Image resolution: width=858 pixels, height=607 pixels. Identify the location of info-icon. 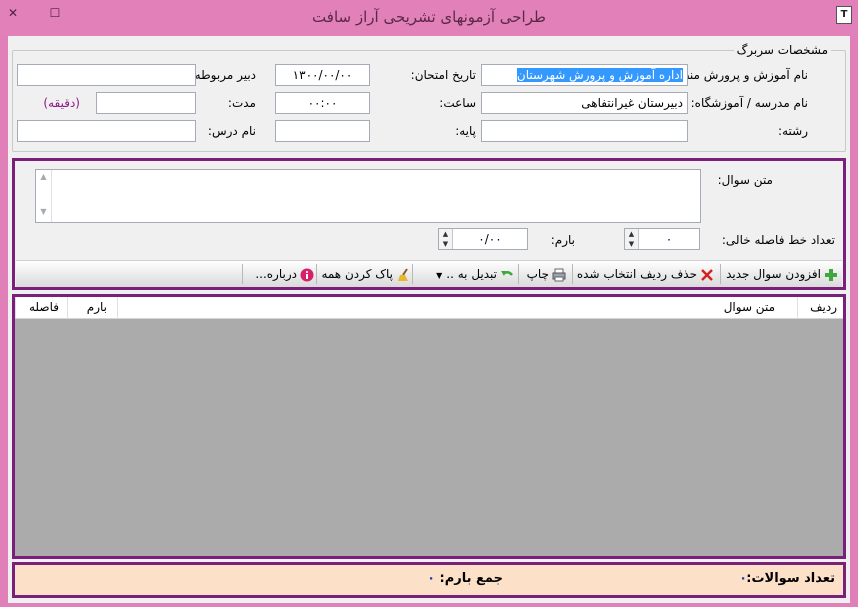
(307, 274).